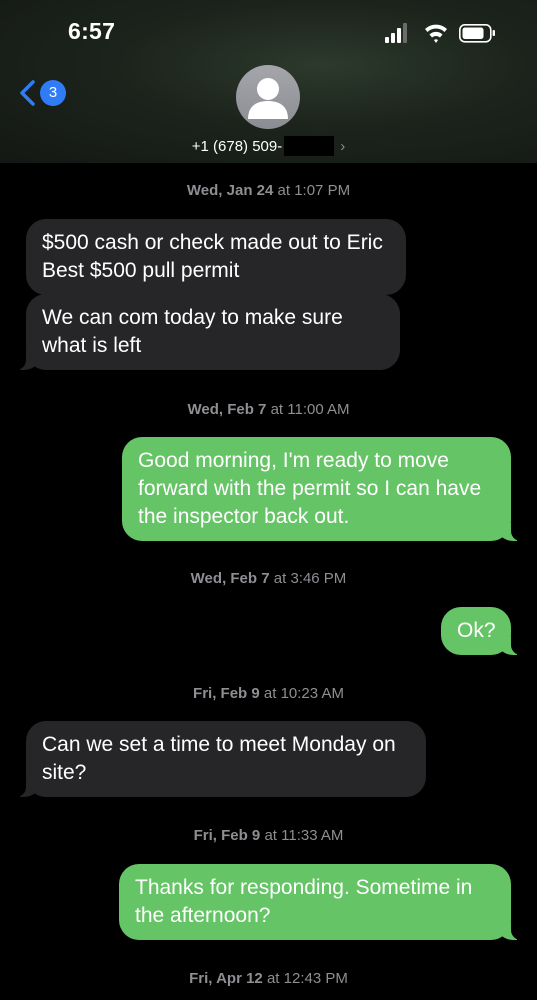  I want to click on chevron-right-icon: ›, so click(343, 146).